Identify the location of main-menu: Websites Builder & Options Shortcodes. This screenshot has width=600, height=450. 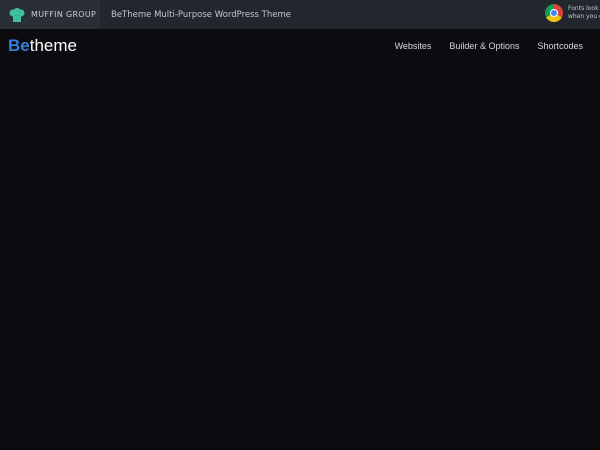
(489, 46).